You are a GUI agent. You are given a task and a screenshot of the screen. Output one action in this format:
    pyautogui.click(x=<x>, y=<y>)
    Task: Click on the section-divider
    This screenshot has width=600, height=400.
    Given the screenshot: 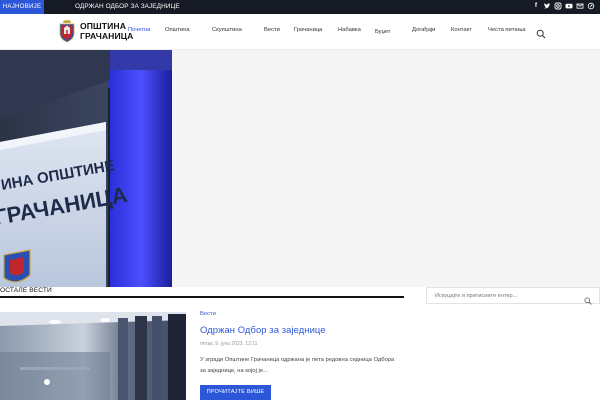 What is the action you would take?
    pyautogui.click(x=202, y=297)
    